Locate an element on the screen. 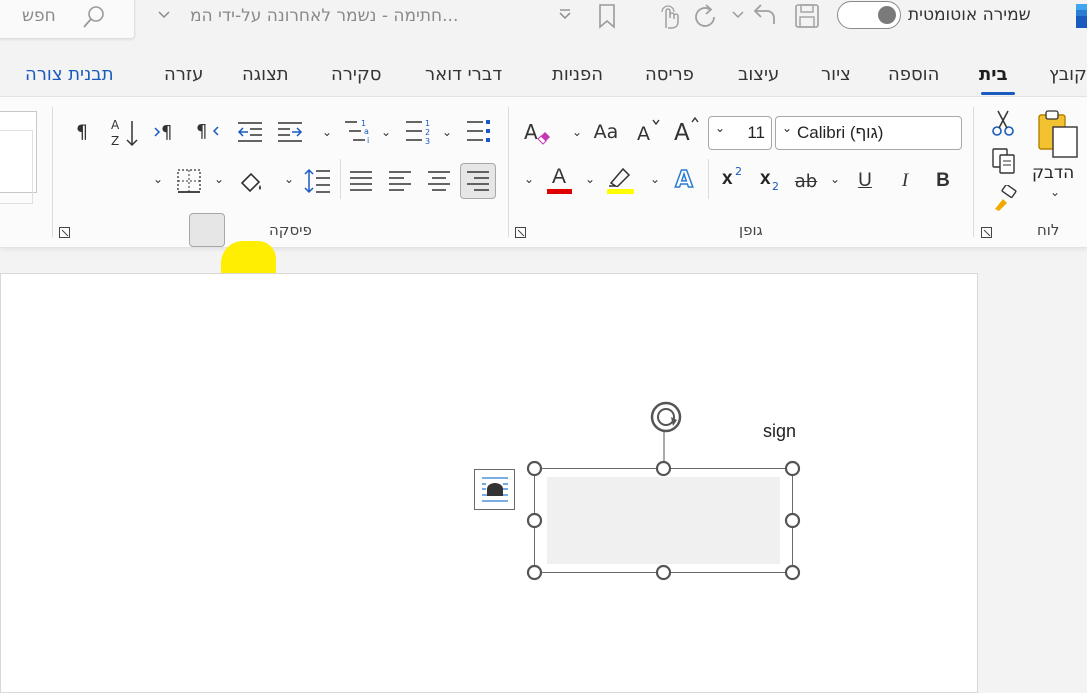  underline-dropdown: ⌄ is located at coordinates (835, 179).